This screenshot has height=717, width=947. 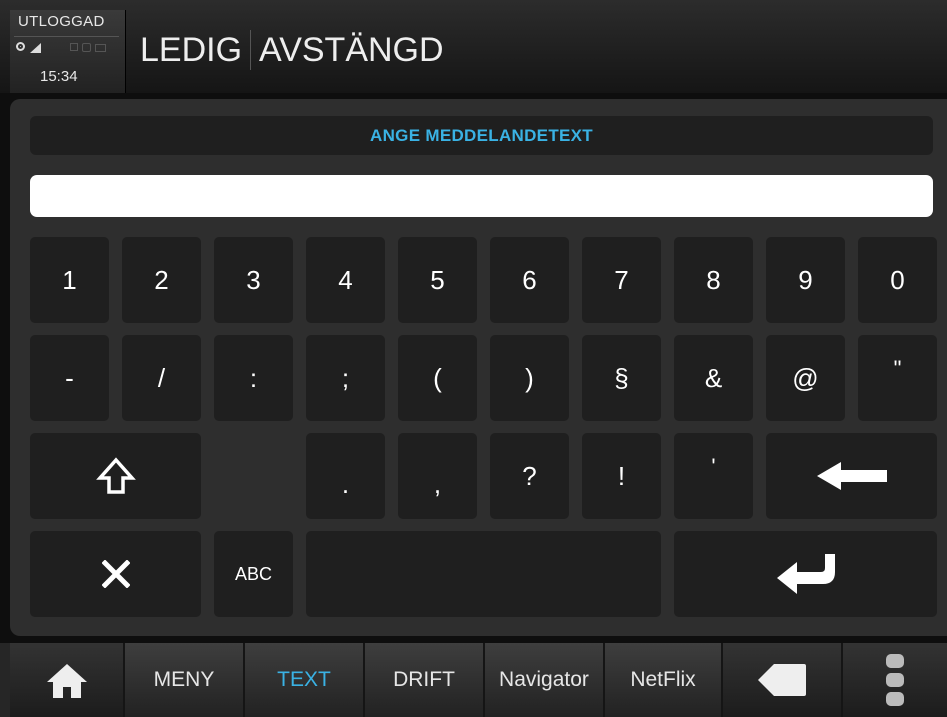 I want to click on clock: 15:34, so click(x=59, y=76).